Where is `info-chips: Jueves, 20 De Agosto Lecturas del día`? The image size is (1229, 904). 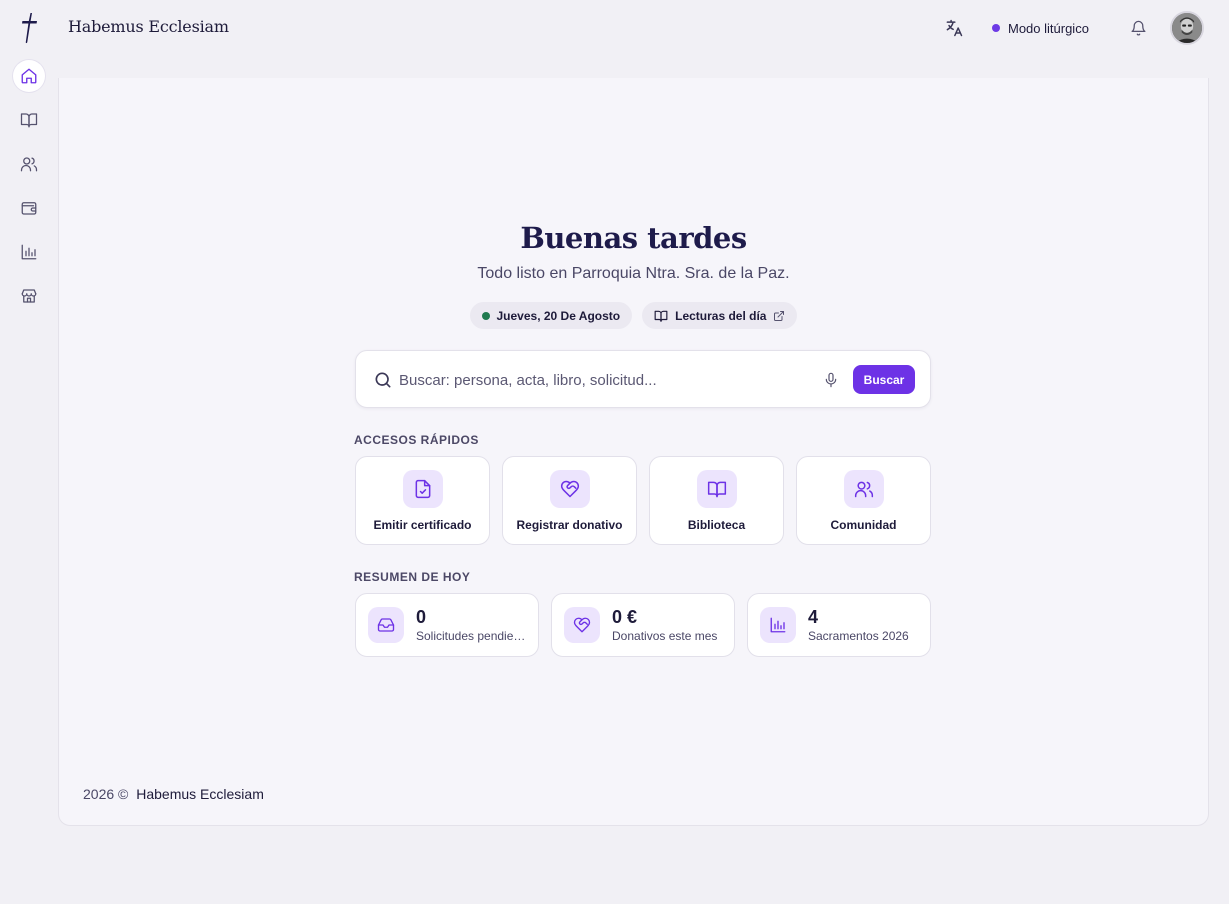 info-chips: Jueves, 20 De Agosto Lecturas del día is located at coordinates (633, 315).